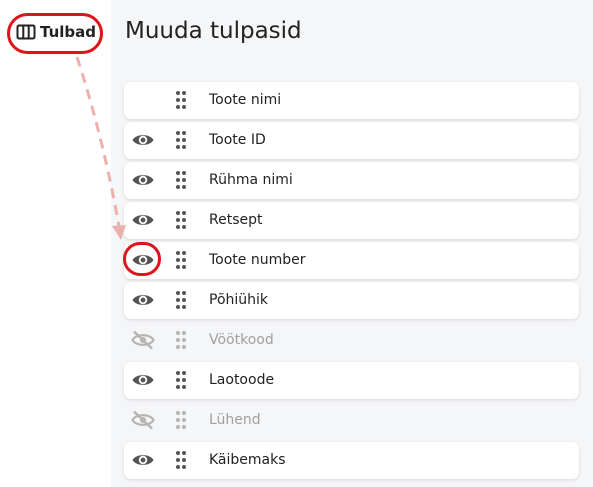 The width and height of the screenshot is (593, 487). I want to click on panel-title: Muuda tulpasid, so click(213, 31).